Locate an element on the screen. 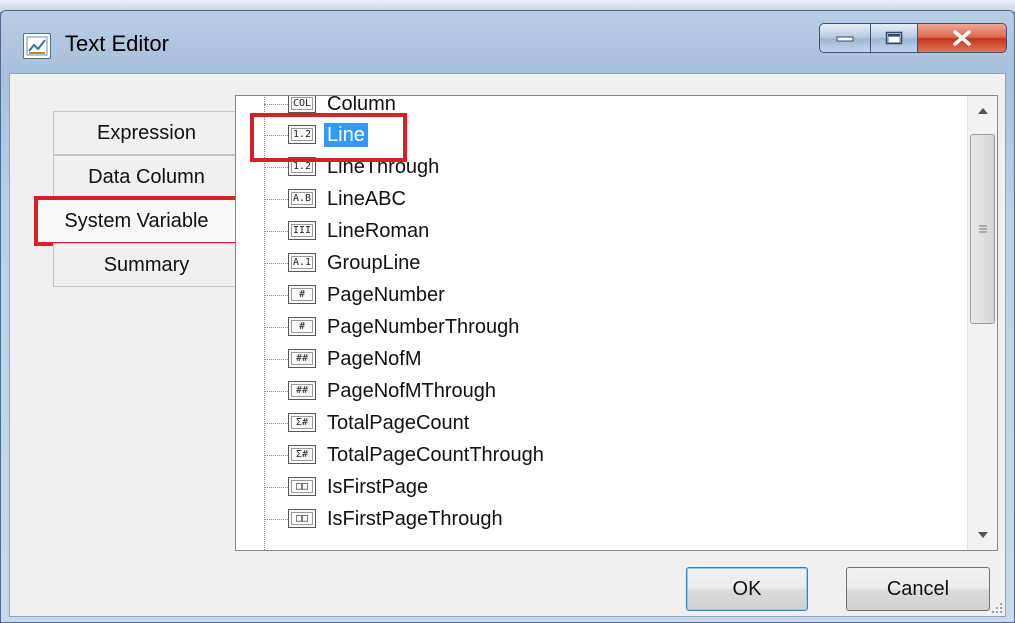  arrow-down-icon is located at coordinates (982, 535).